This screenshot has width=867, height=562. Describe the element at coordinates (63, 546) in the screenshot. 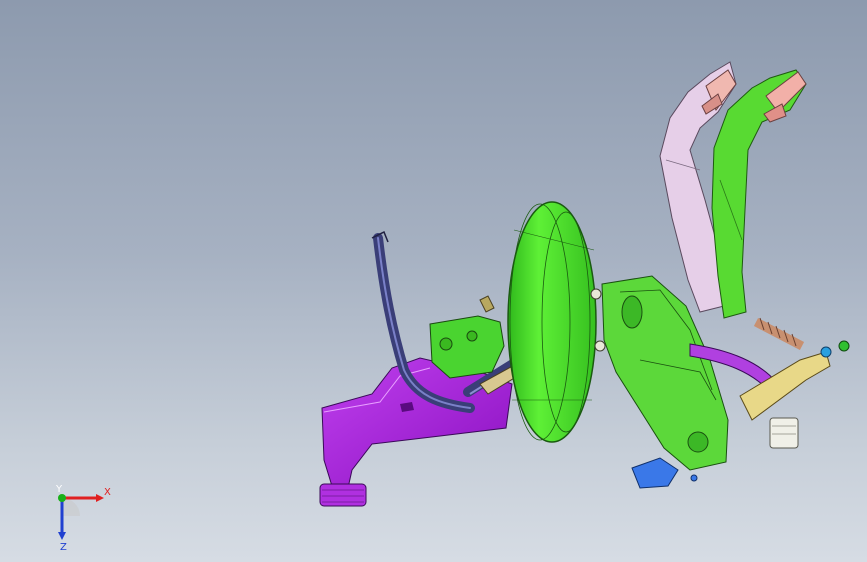

I see `z-axis-label: Z` at that location.